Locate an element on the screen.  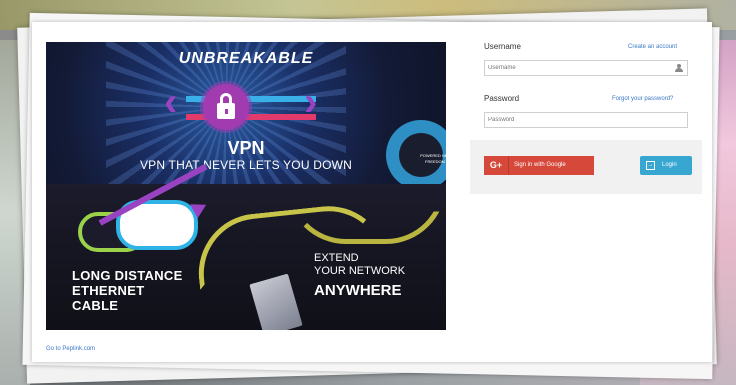
user-icon is located at coordinates (679, 68).